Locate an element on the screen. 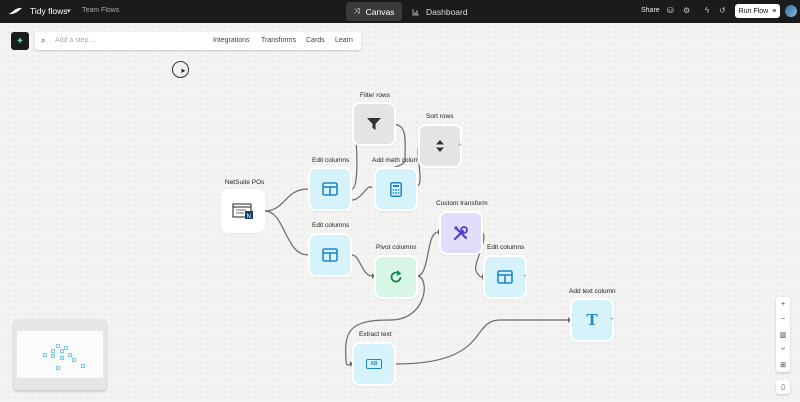 The image size is (800, 402). mouse-cursor: ➤ is located at coordinates (180, 69).